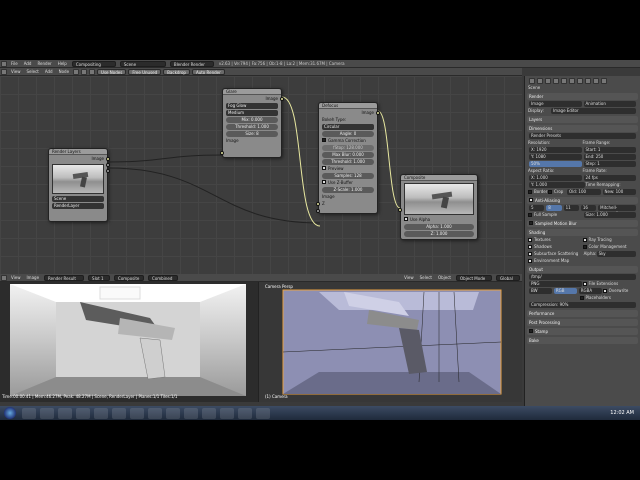 This screenshot has height=480, width=640. Describe the element at coordinates (348, 106) in the screenshot. I see `node-title: Defocus` at that location.